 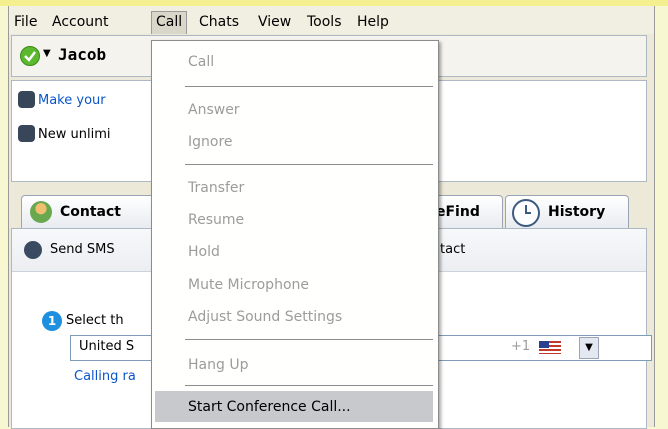 What do you see at coordinates (248, 285) in the screenshot?
I see `menu-item-mute-microphone: Mute Microphone` at bounding box center [248, 285].